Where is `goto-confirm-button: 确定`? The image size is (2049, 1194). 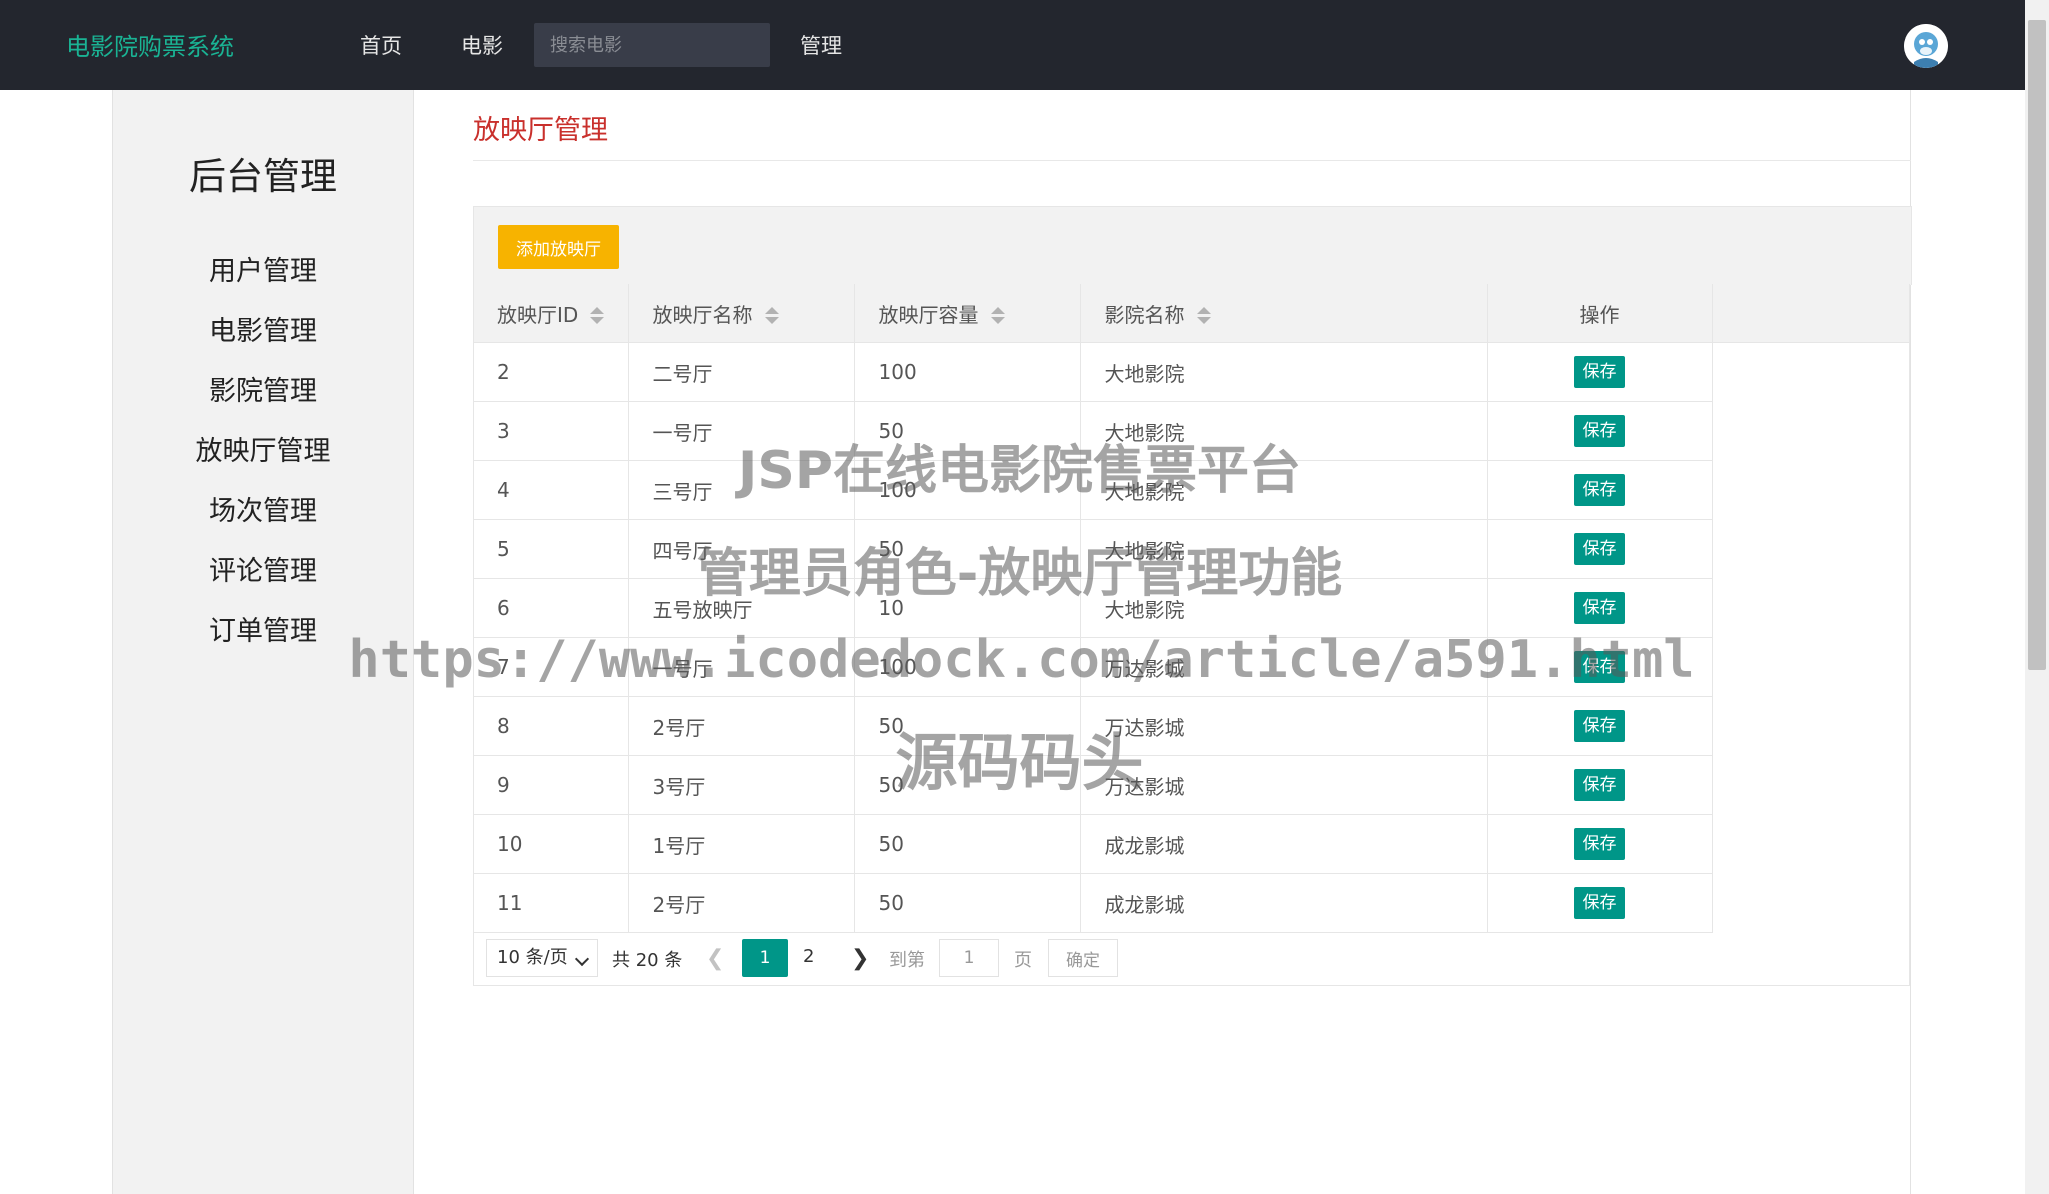 goto-confirm-button: 确定 is located at coordinates (1083, 958).